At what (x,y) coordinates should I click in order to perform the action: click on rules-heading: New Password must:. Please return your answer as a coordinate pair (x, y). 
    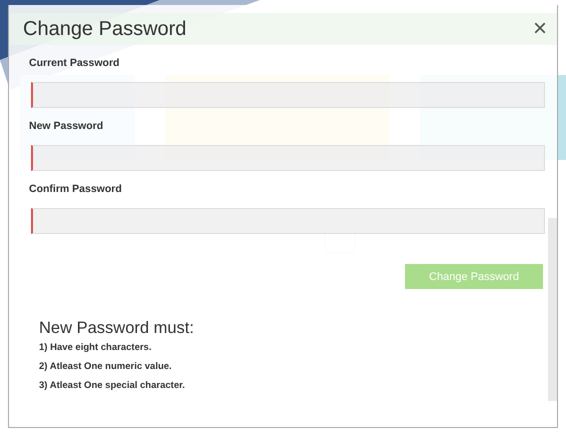
    Looking at the image, I should click on (116, 328).